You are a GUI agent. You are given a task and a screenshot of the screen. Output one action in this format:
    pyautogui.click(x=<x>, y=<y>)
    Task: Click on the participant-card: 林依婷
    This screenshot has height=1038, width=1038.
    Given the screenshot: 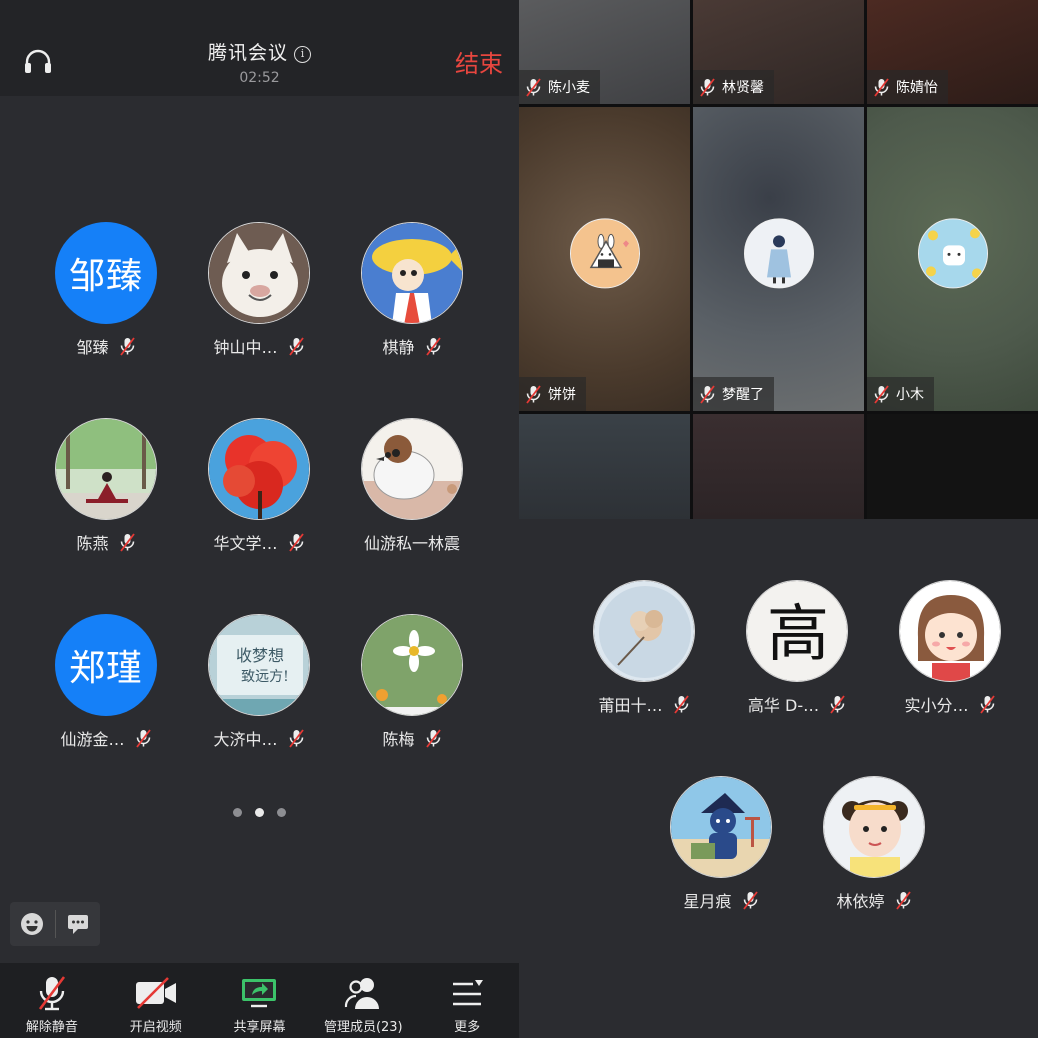 What is the action you would take?
    pyautogui.click(x=874, y=844)
    